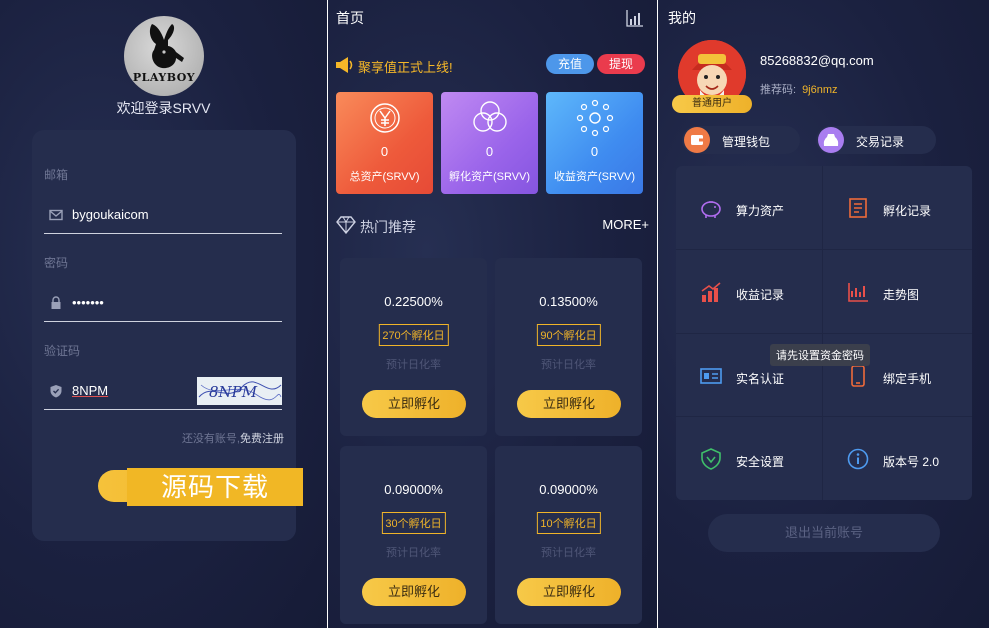  I want to click on menu-item-hashpower: 算力资产, so click(749, 207).